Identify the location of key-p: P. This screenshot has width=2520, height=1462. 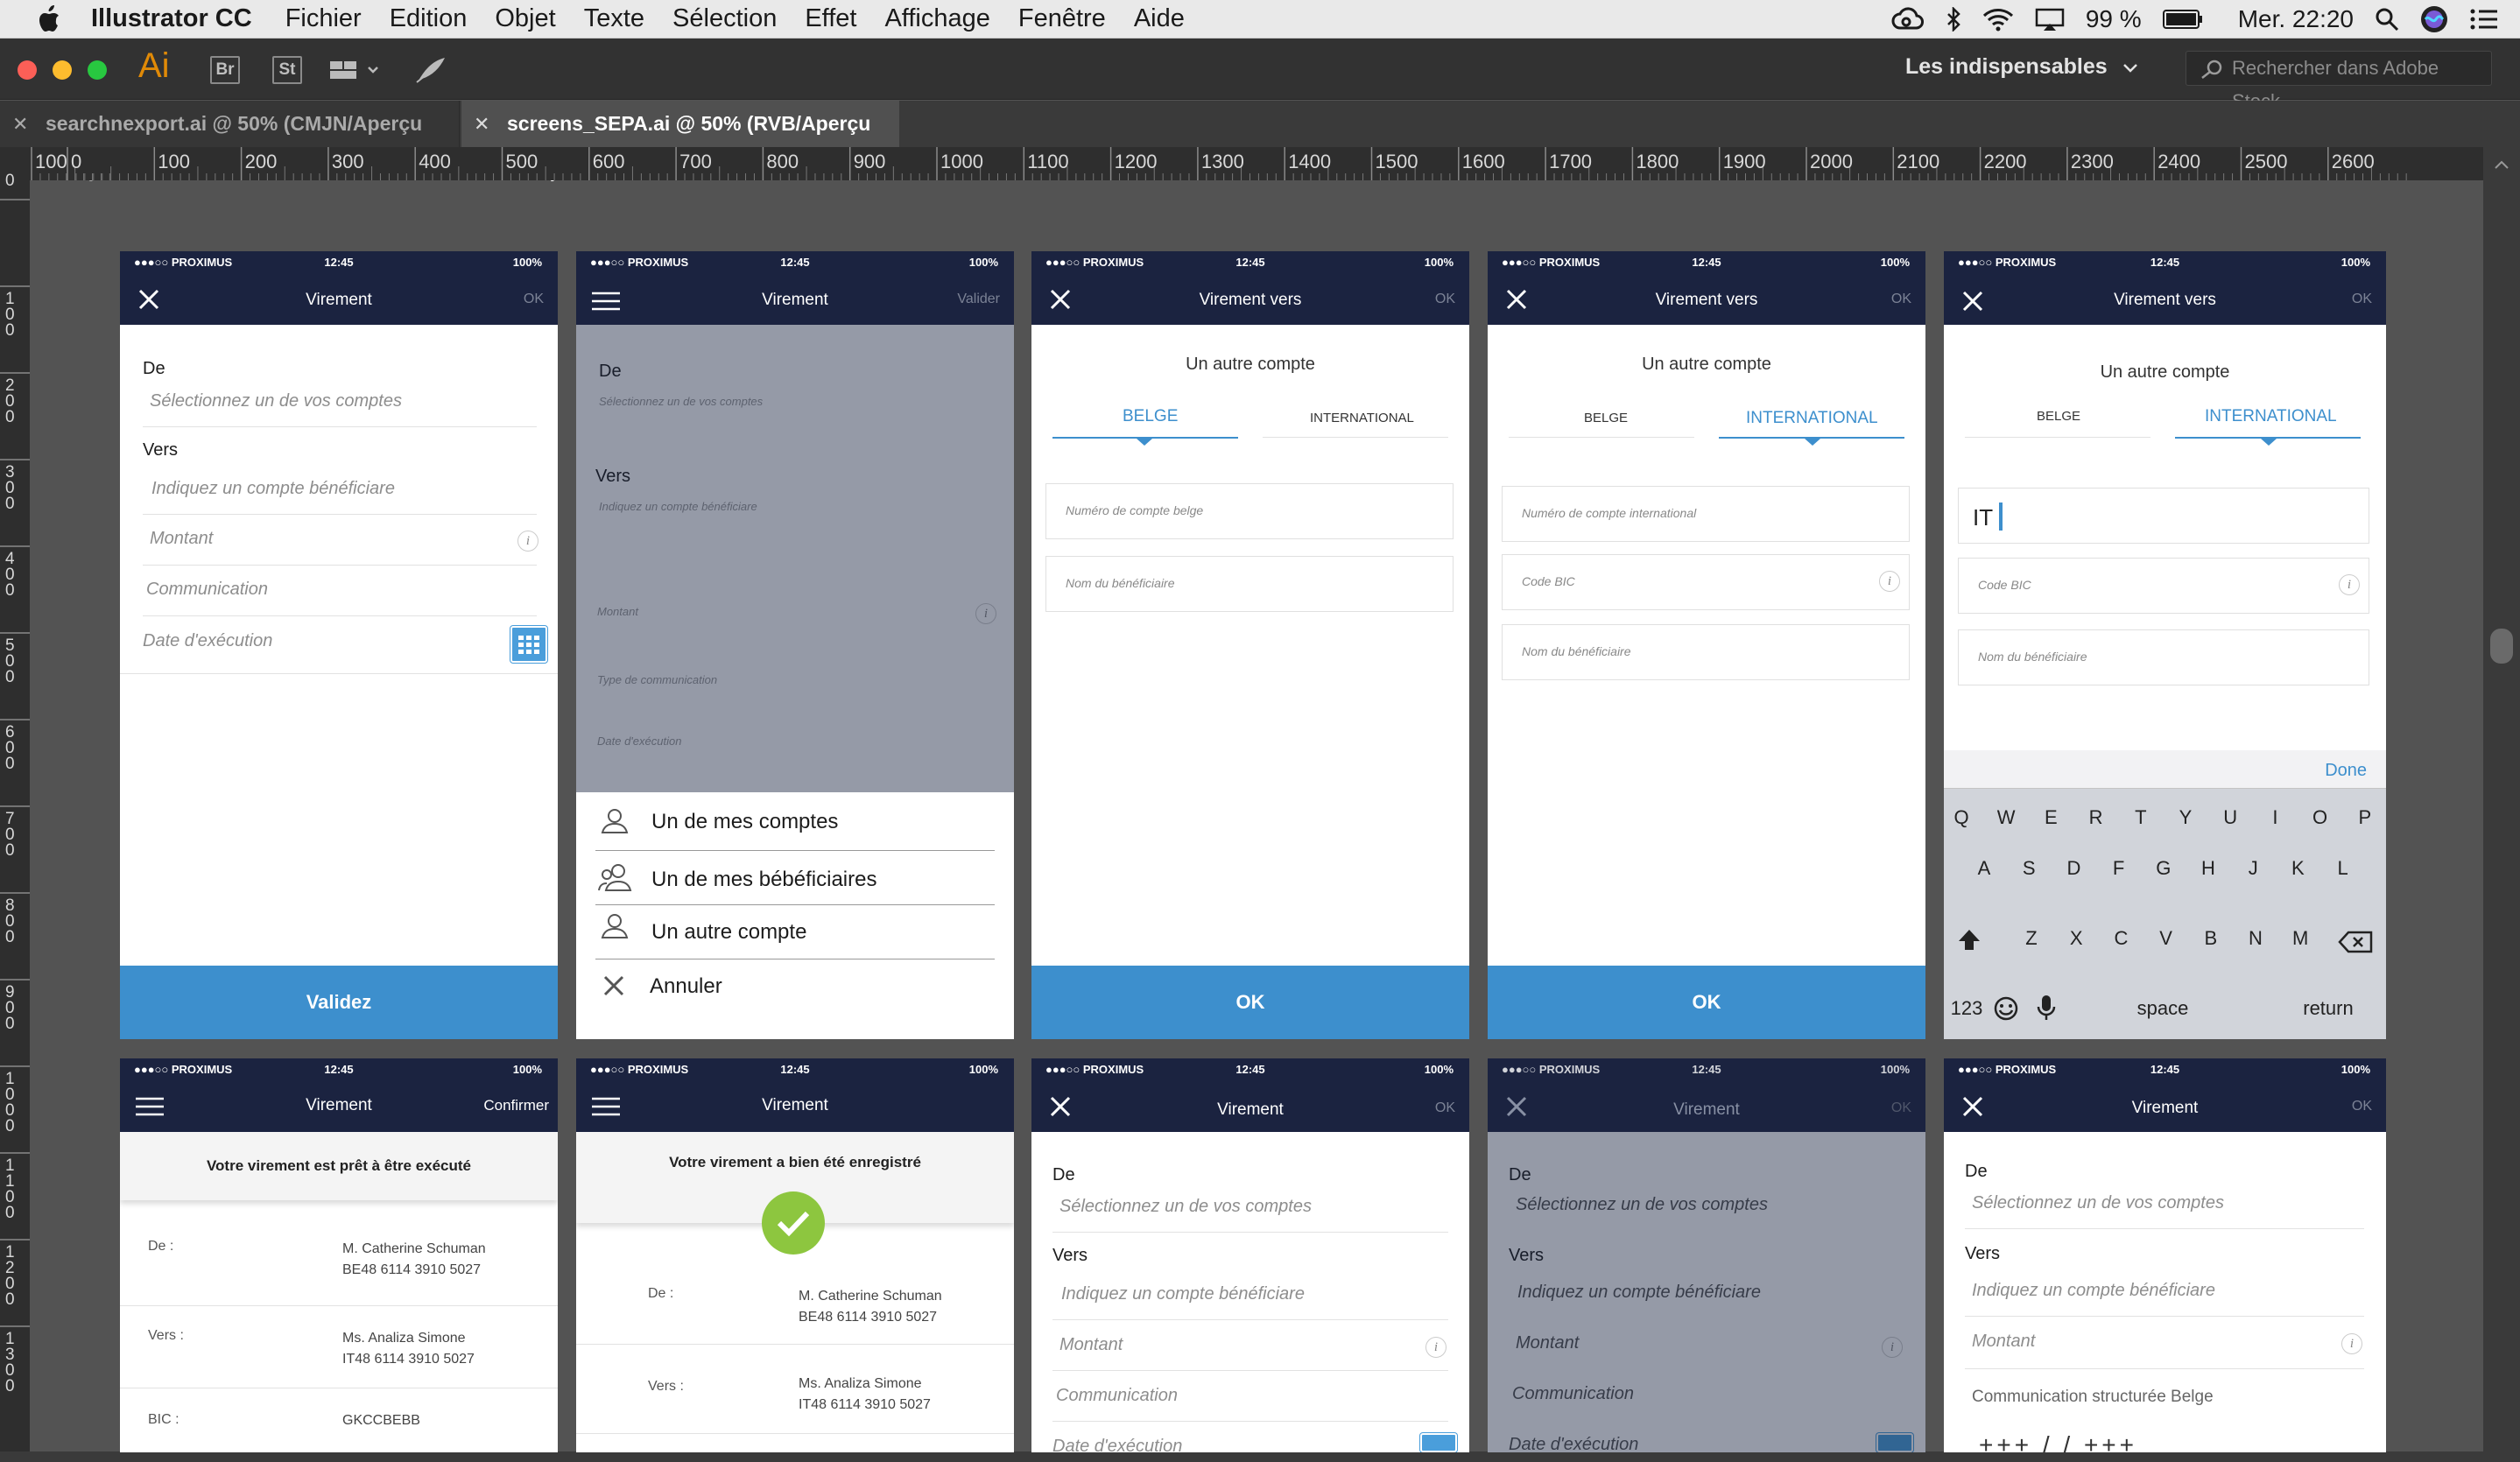
(2365, 818).